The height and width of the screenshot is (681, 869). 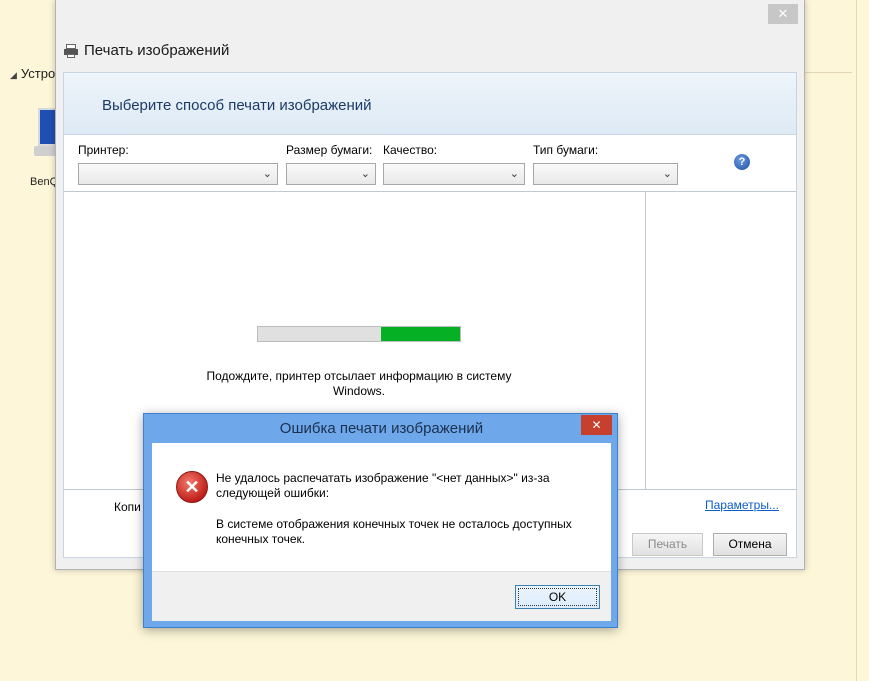 What do you see at coordinates (605, 174) in the screenshot?
I see `paper-type-select: ⌄` at bounding box center [605, 174].